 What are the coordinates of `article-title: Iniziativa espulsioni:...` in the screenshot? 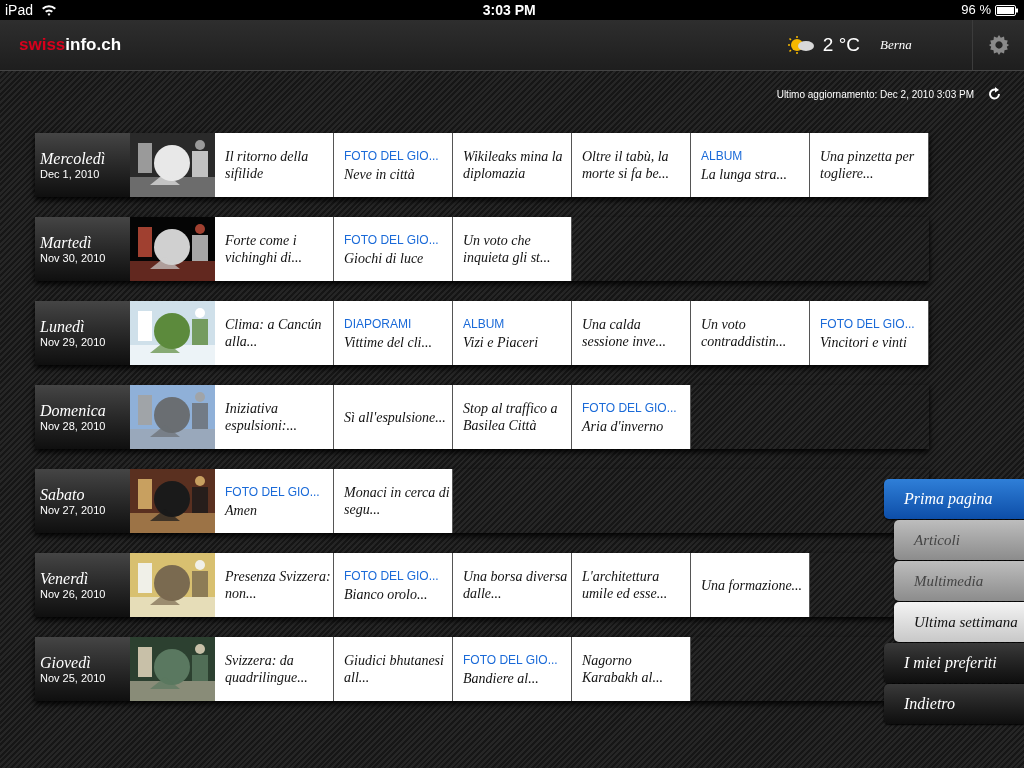 It's located at (261, 417).